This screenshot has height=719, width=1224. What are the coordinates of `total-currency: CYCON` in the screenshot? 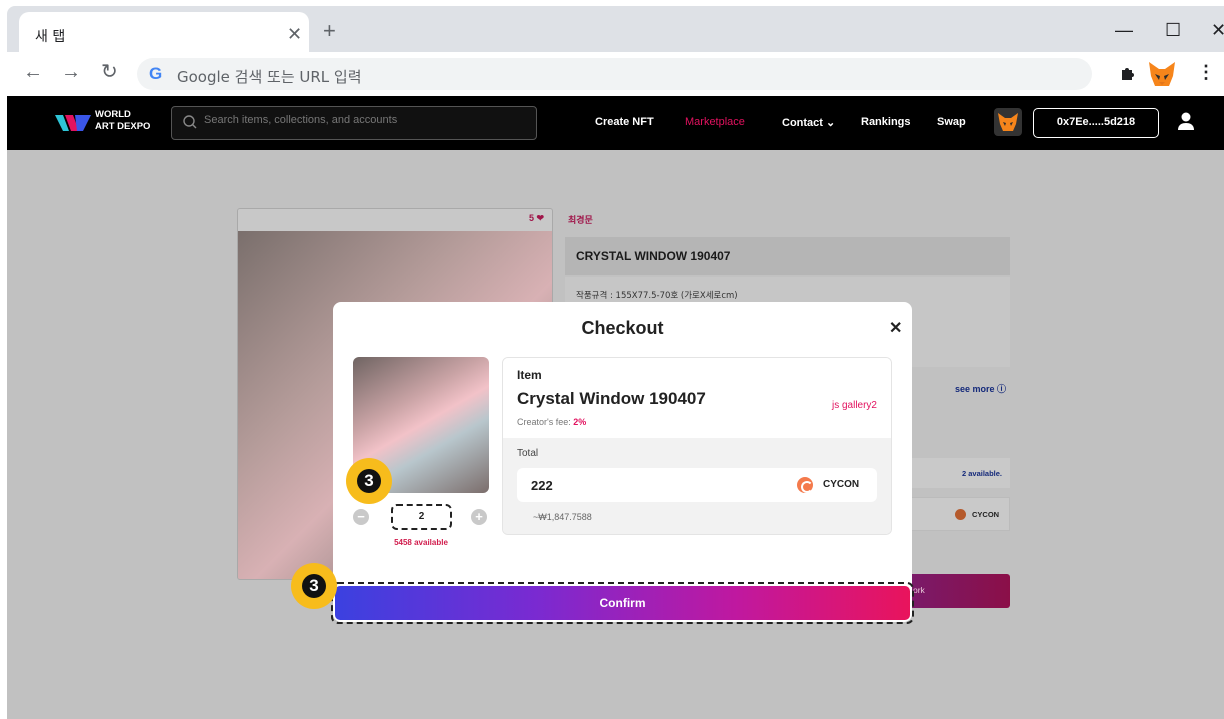 It's located at (841, 484).